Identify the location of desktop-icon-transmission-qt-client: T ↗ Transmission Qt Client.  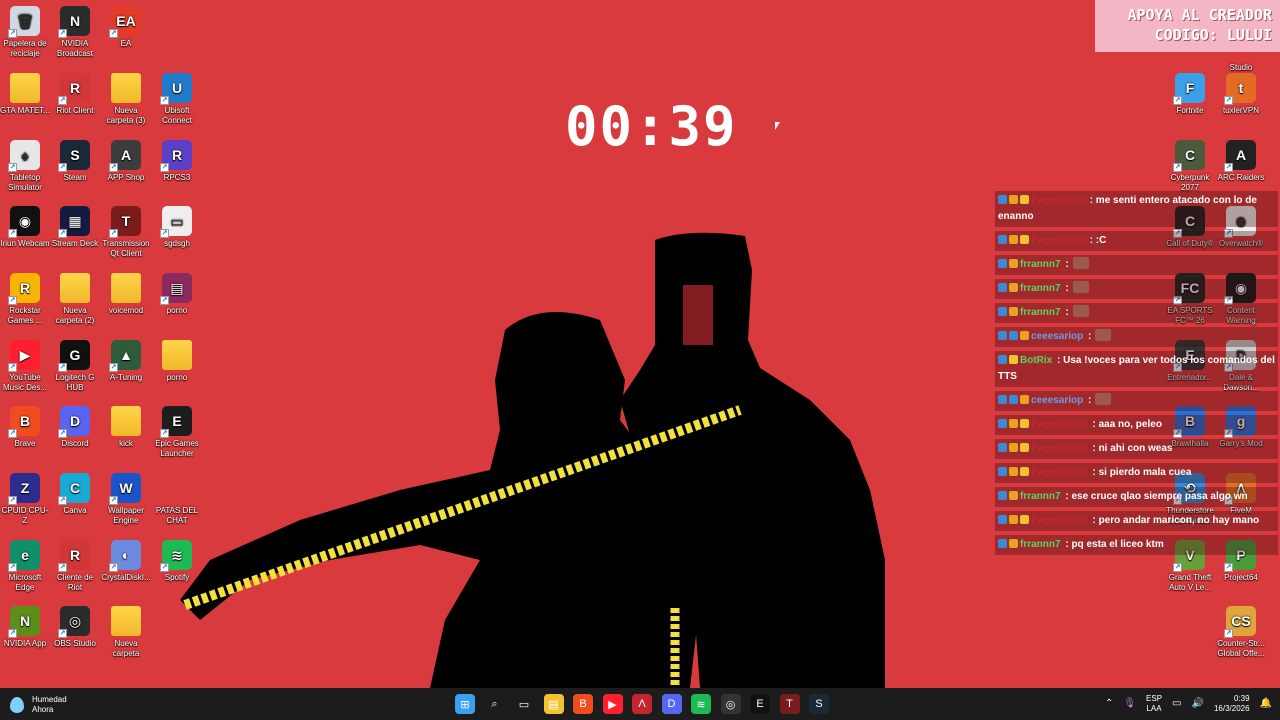
(126, 232).